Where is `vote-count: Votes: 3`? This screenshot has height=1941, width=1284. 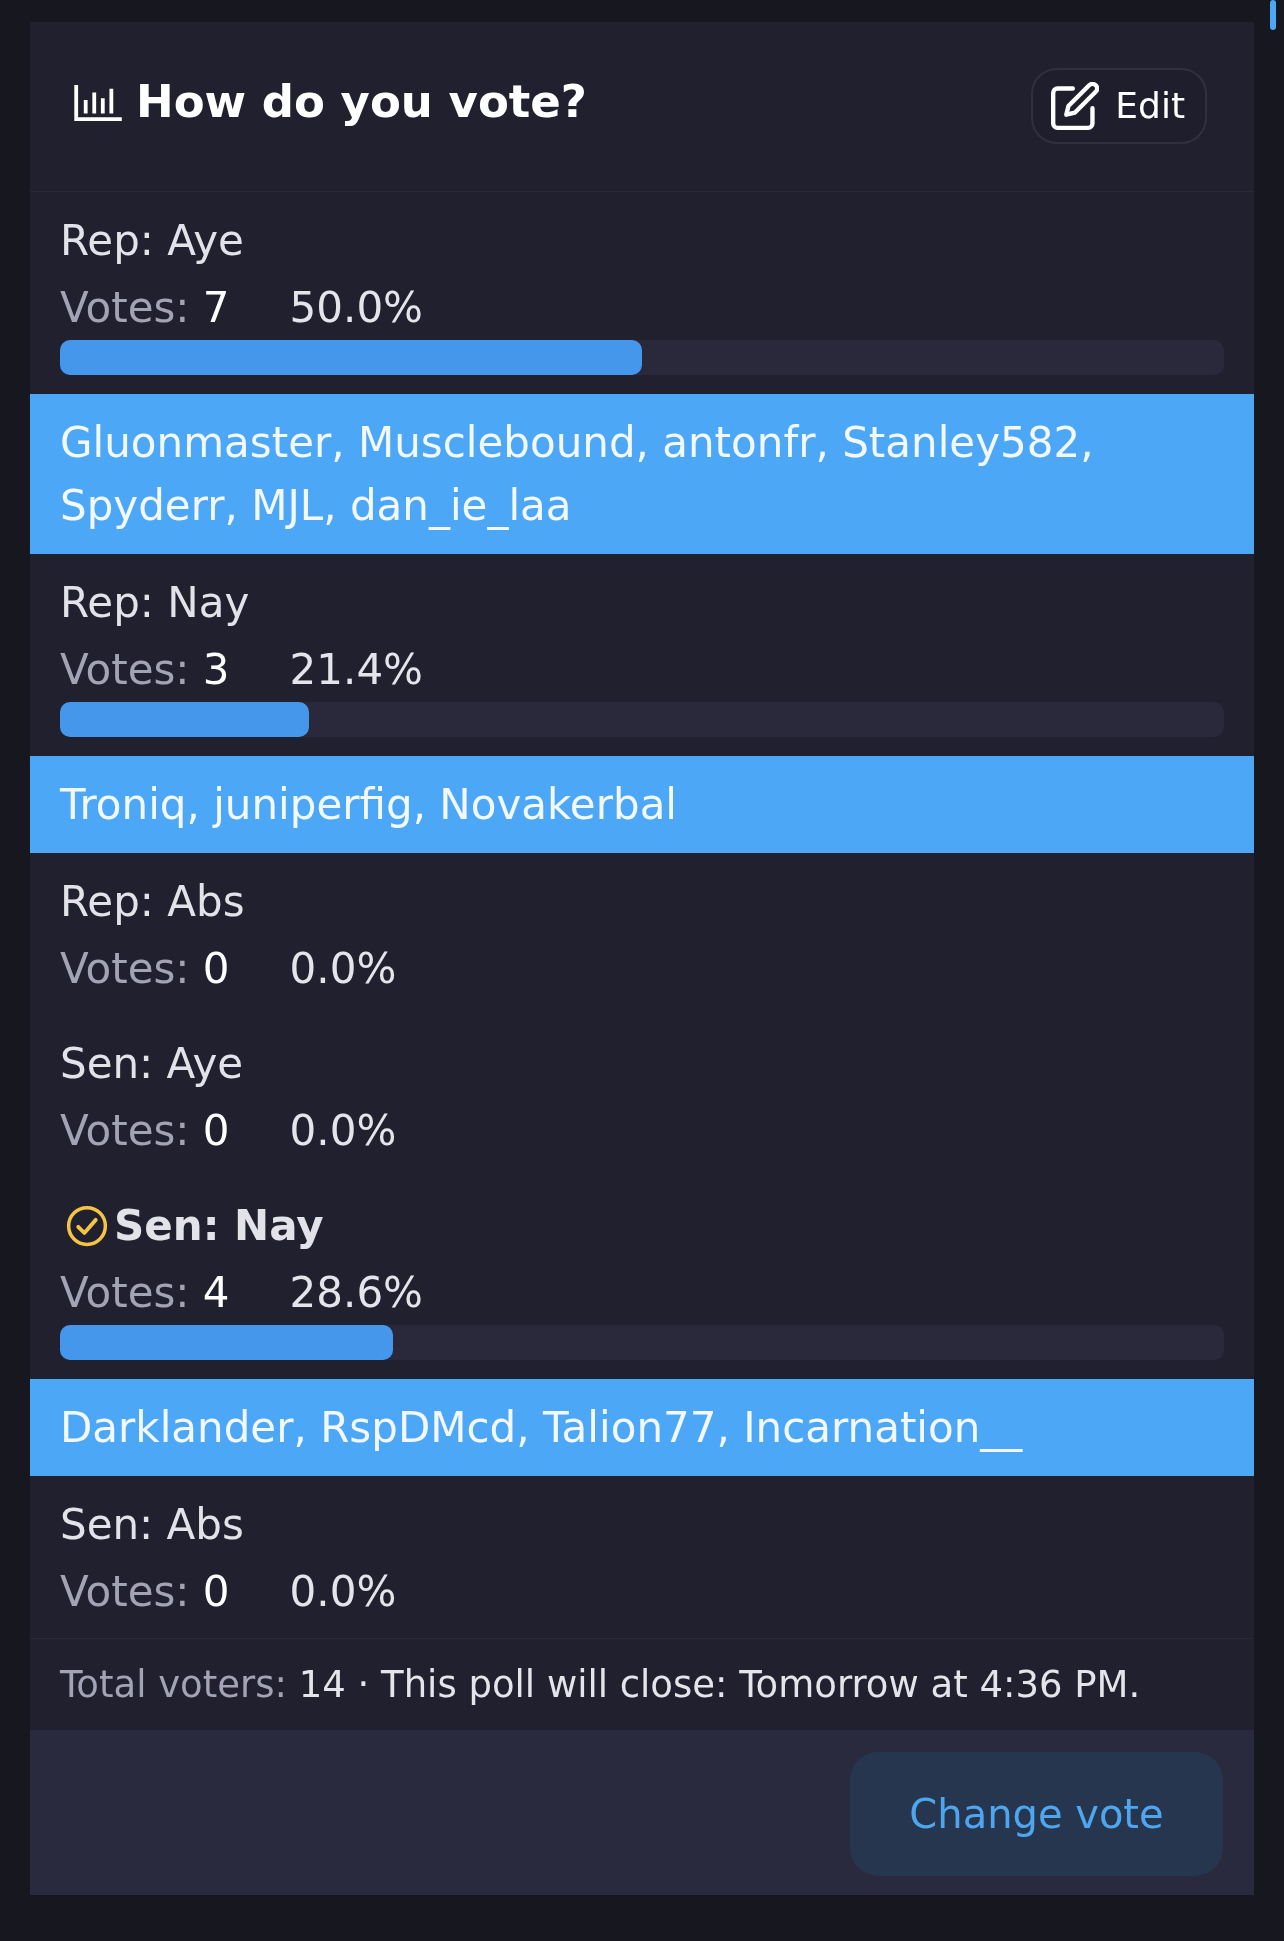 vote-count: Votes: 3 is located at coordinates (145, 669).